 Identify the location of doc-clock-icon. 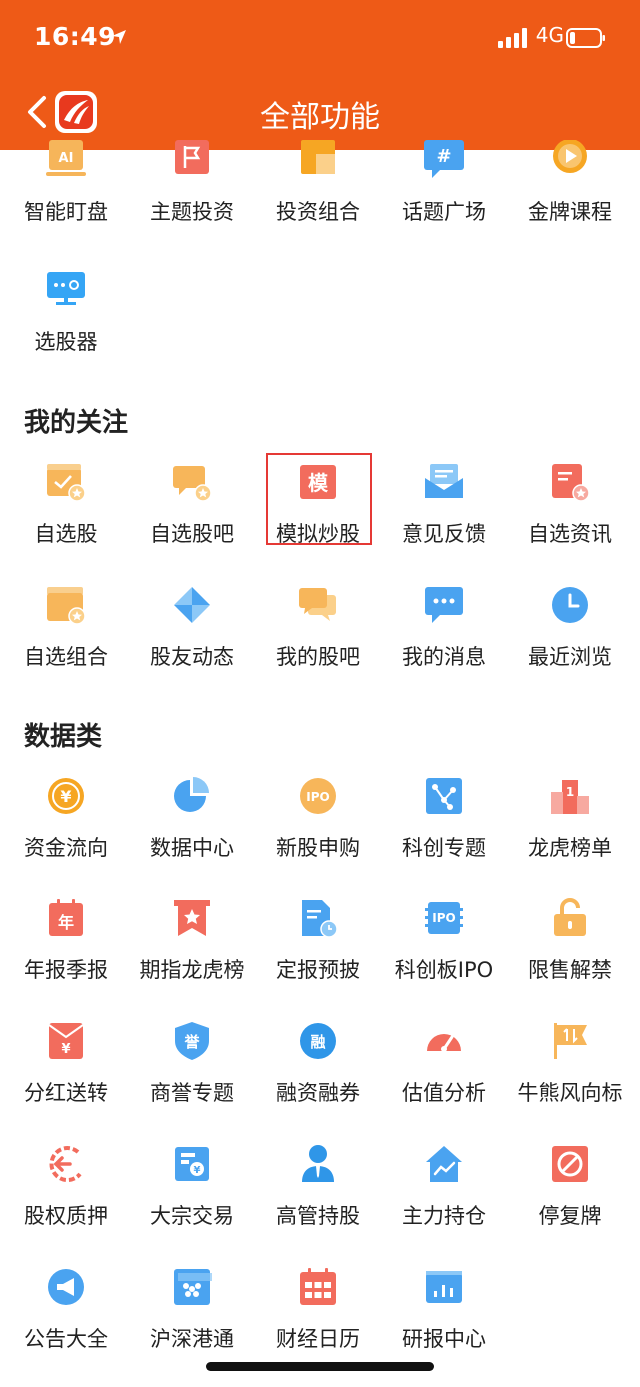
(318, 918).